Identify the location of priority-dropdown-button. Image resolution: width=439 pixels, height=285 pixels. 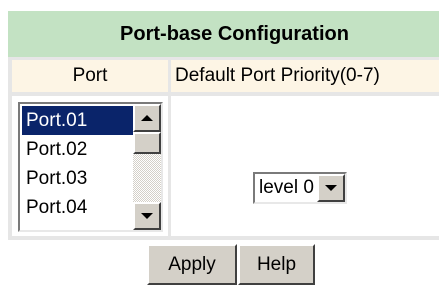
(331, 188).